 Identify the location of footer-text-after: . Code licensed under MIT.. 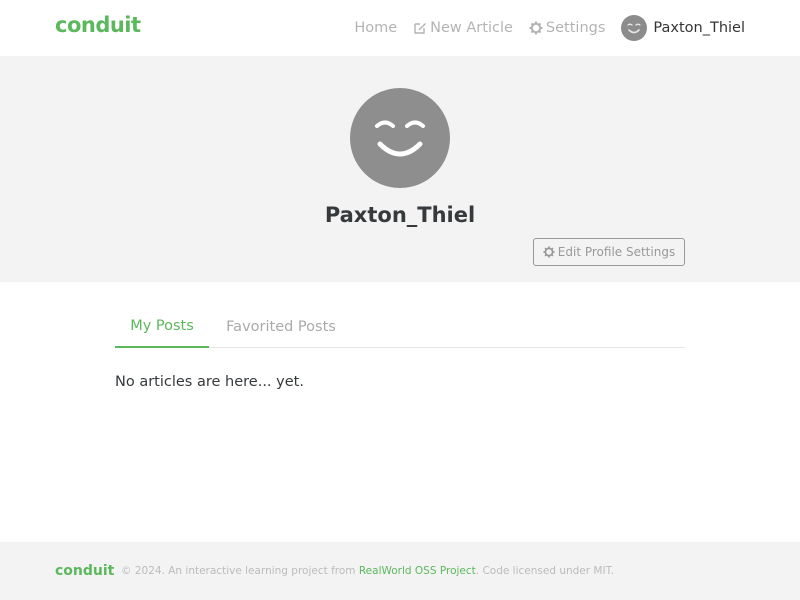
(545, 571).